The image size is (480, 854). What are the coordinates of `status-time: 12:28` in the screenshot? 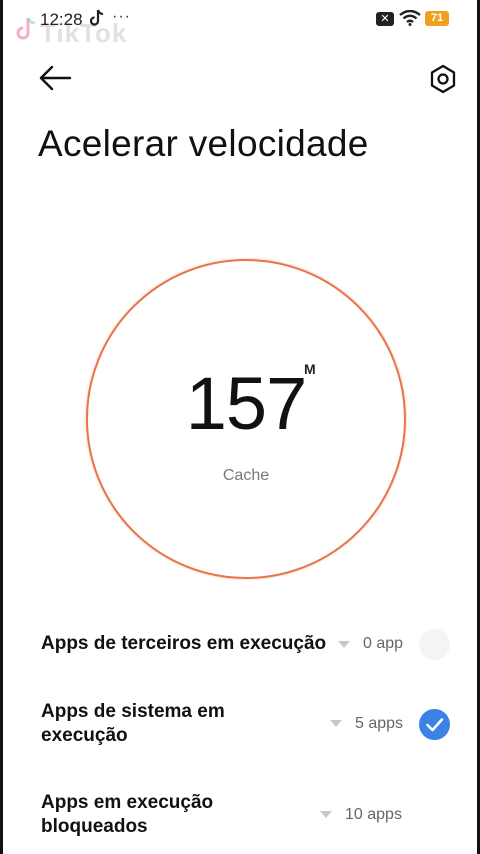 It's located at (61, 19).